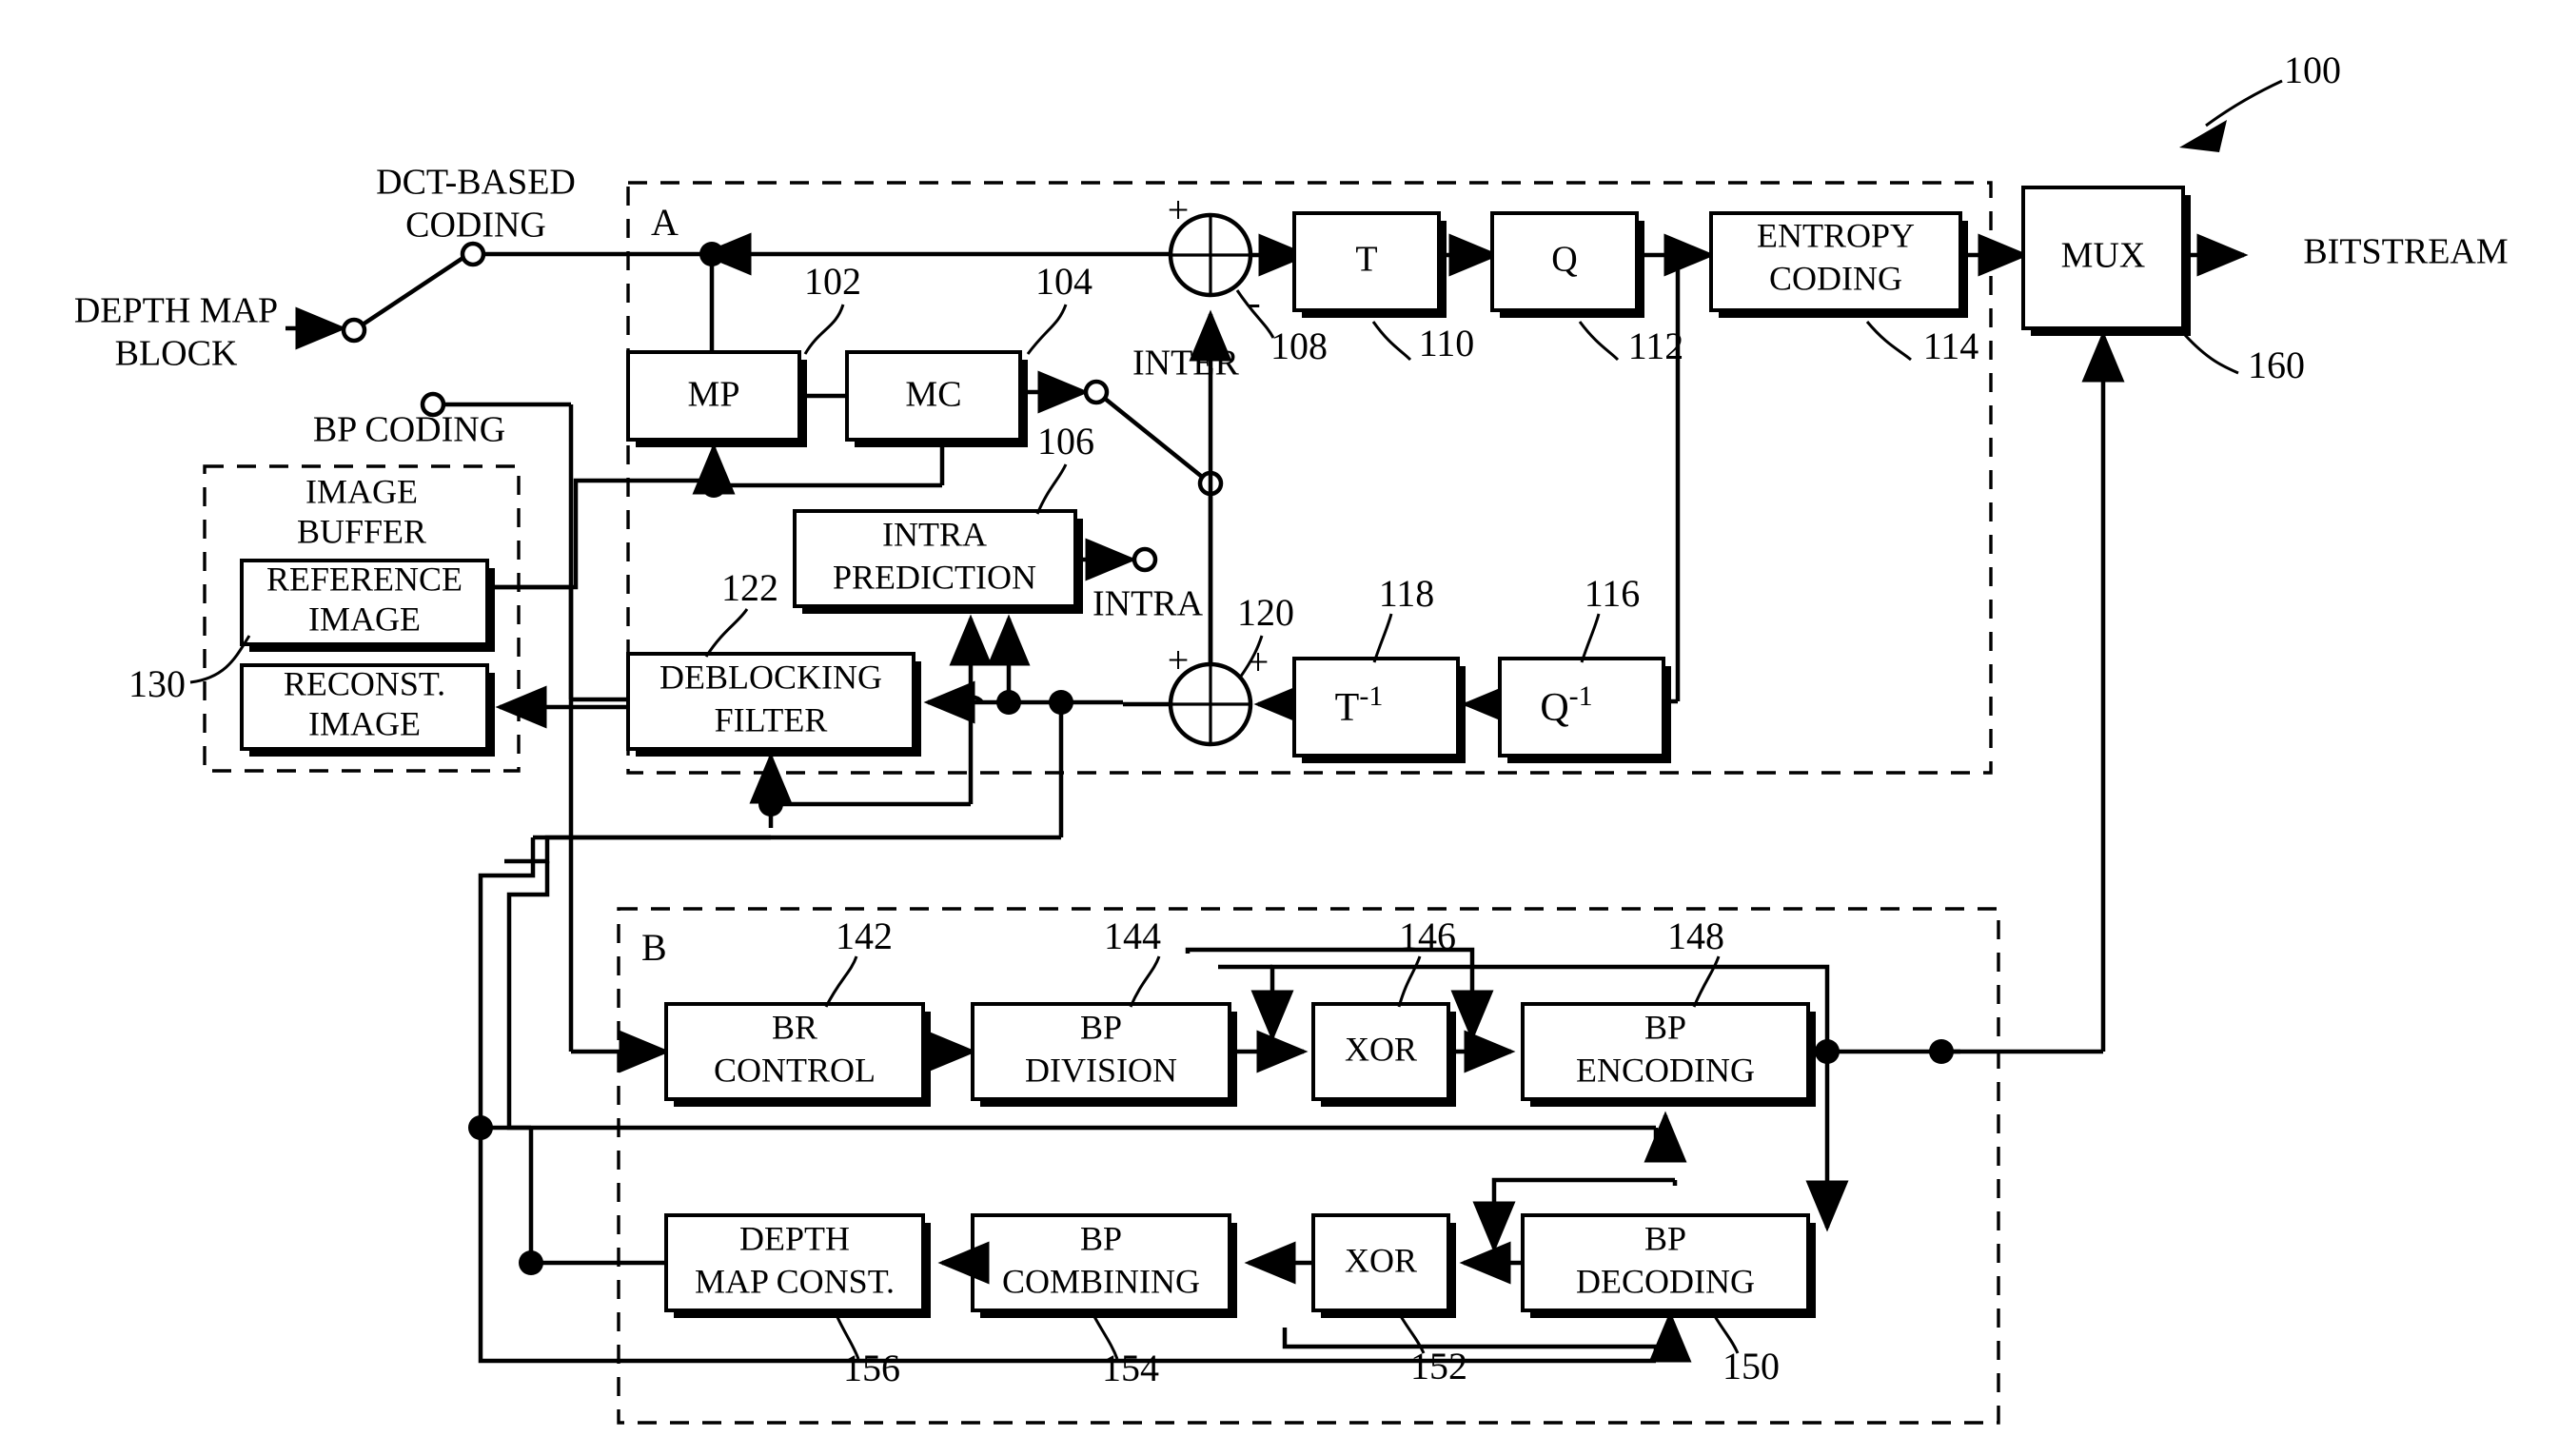 The height and width of the screenshot is (1456, 2559). Describe the element at coordinates (2211, 354) in the screenshot. I see `ref-160-leader` at that location.